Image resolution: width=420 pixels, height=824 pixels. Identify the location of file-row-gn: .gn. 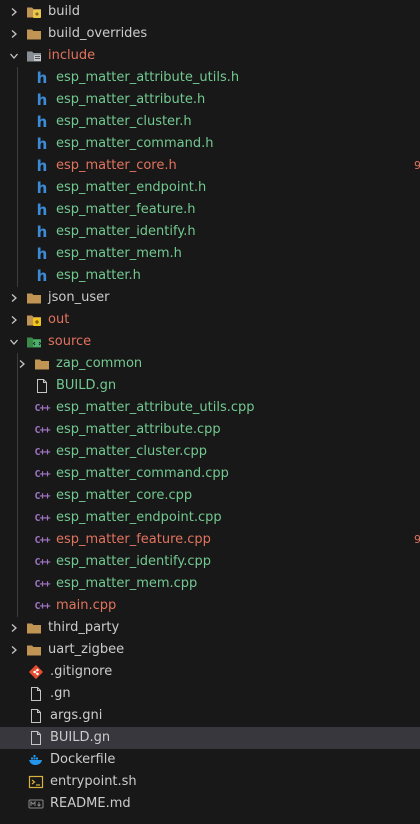
(210, 694).